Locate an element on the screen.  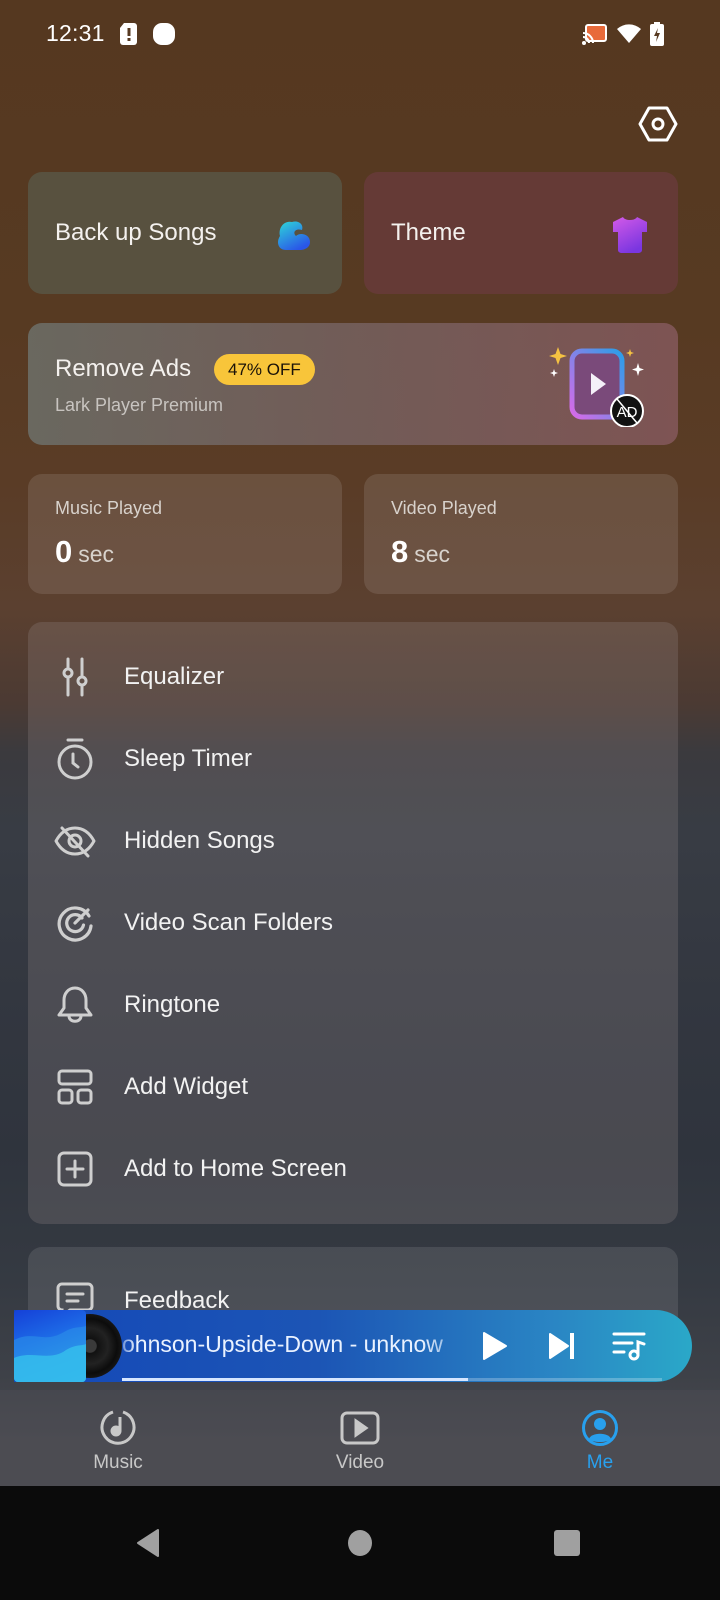
premium-subtitle: Lark Player Premium is located at coordinates (139, 405).